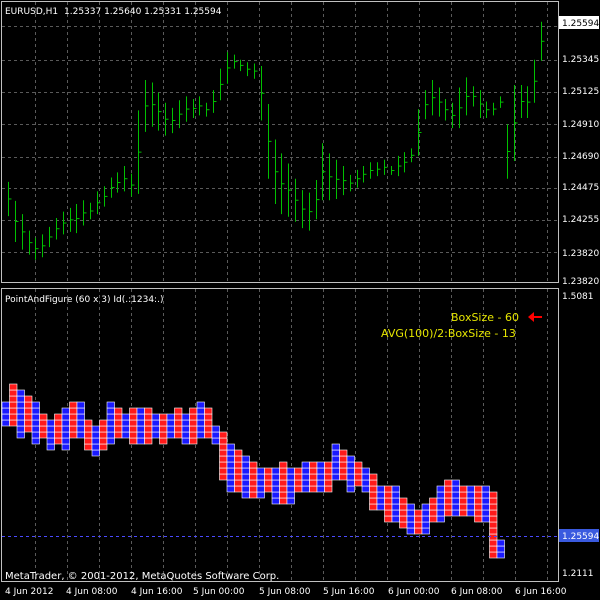  What do you see at coordinates (580, 157) in the screenshot?
I see `price-label: 1.24690` at bounding box center [580, 157].